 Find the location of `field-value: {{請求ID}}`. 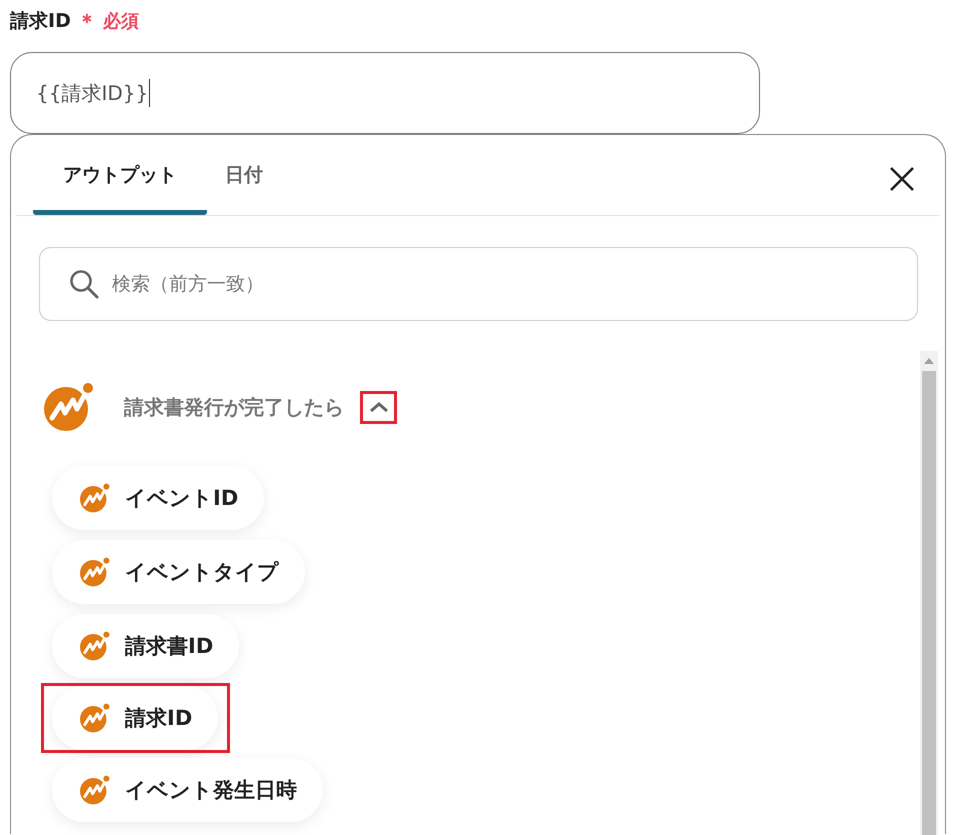

field-value: {{請求ID}} is located at coordinates (92, 93).